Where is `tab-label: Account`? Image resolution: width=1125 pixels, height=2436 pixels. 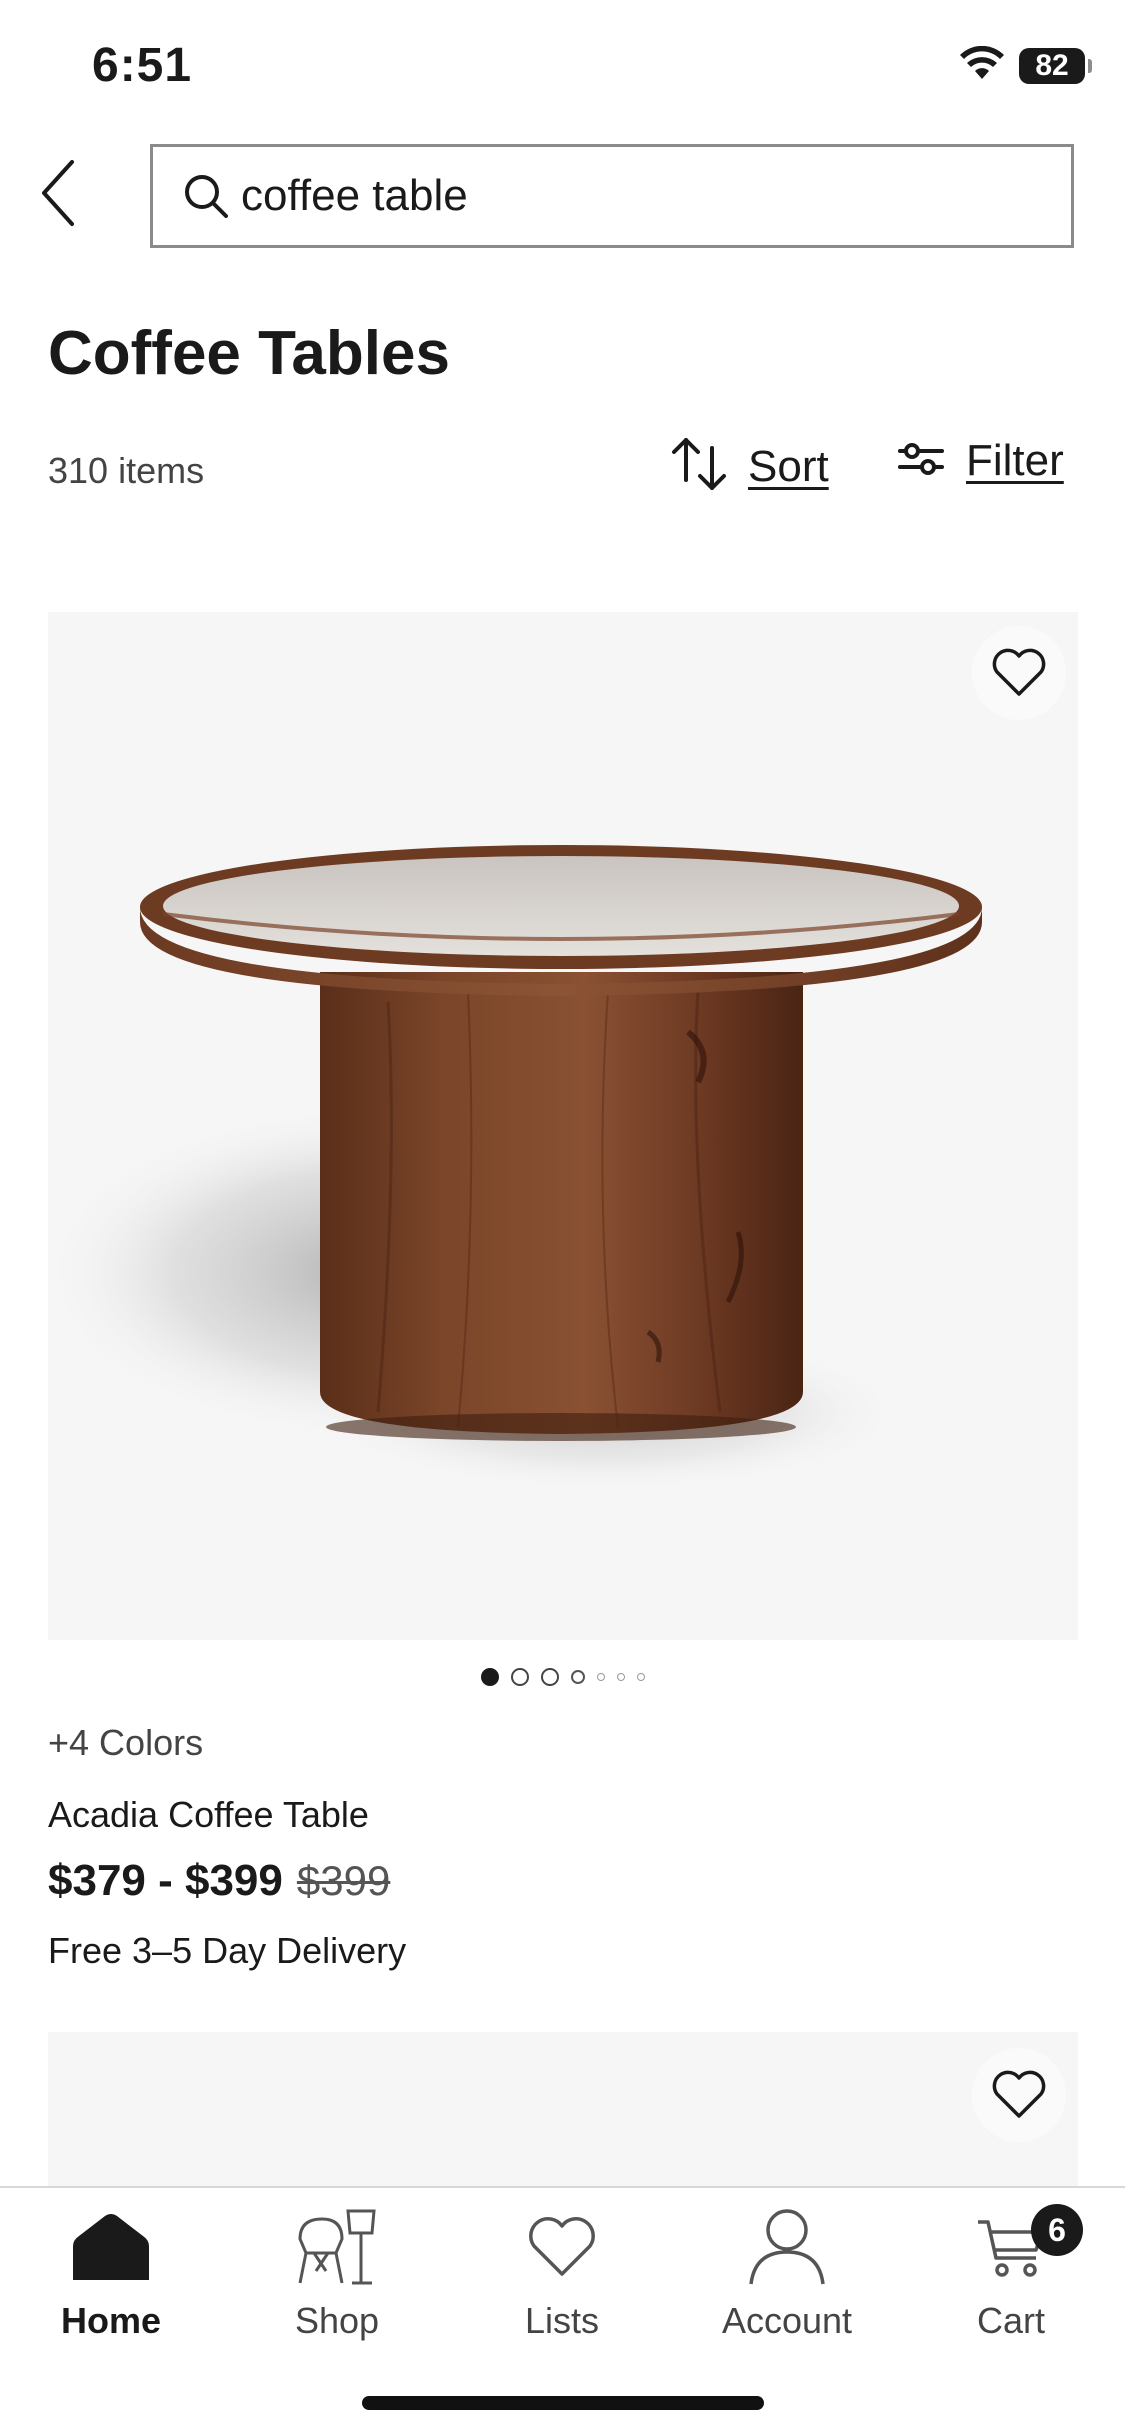 tab-label: Account is located at coordinates (787, 2320).